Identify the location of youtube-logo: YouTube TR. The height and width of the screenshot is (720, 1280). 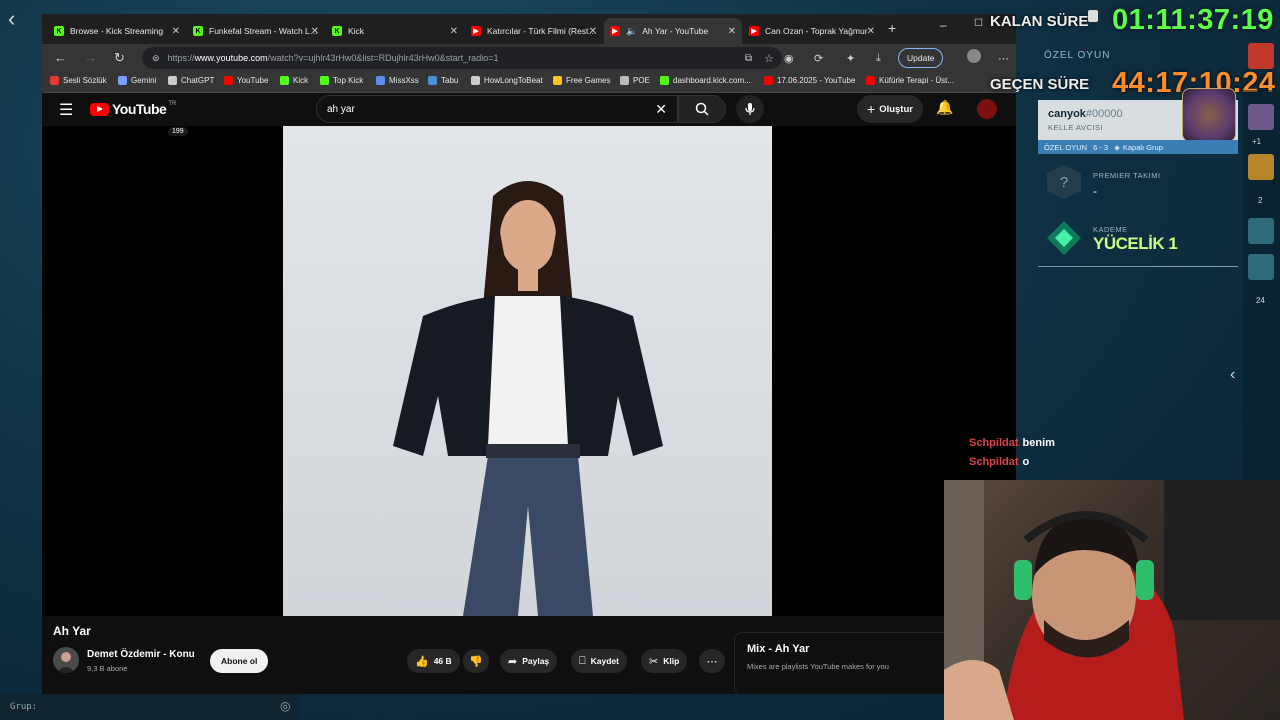
(133, 109).